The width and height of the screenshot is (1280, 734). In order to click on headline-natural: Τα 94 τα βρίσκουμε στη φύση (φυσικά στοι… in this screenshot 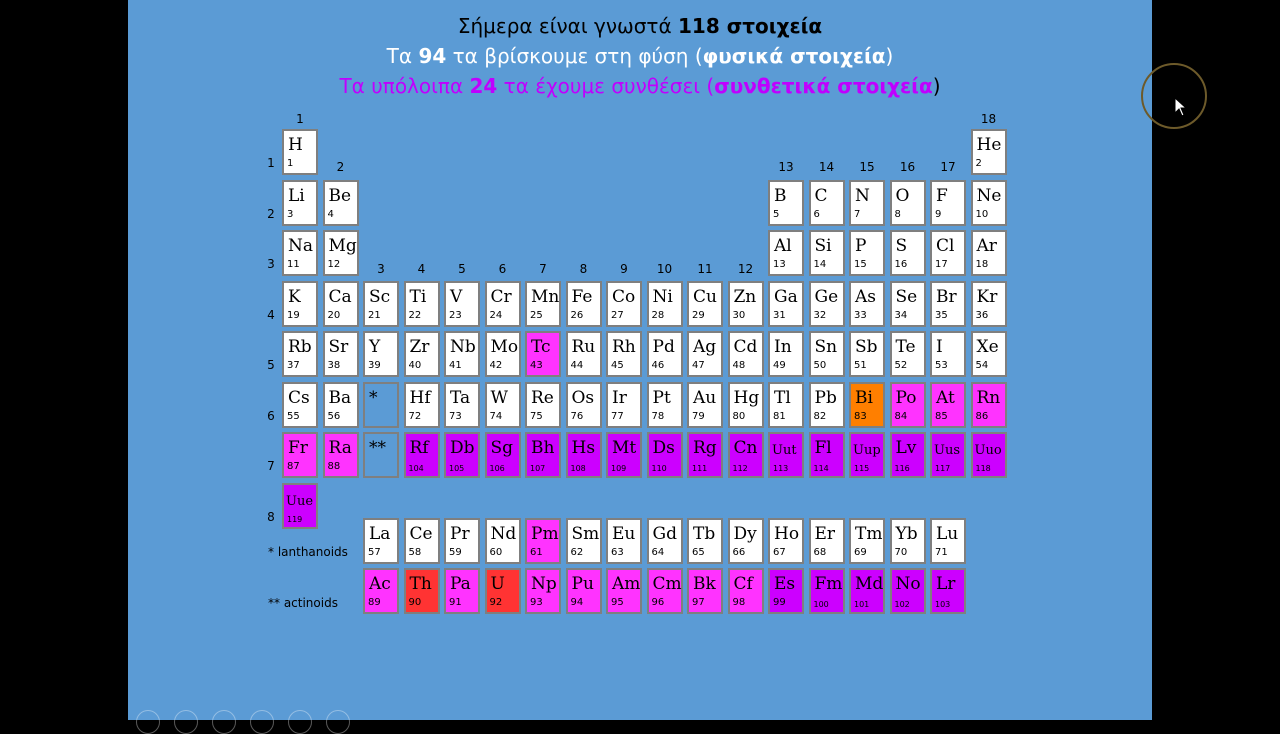, I will do `click(640, 56)`.